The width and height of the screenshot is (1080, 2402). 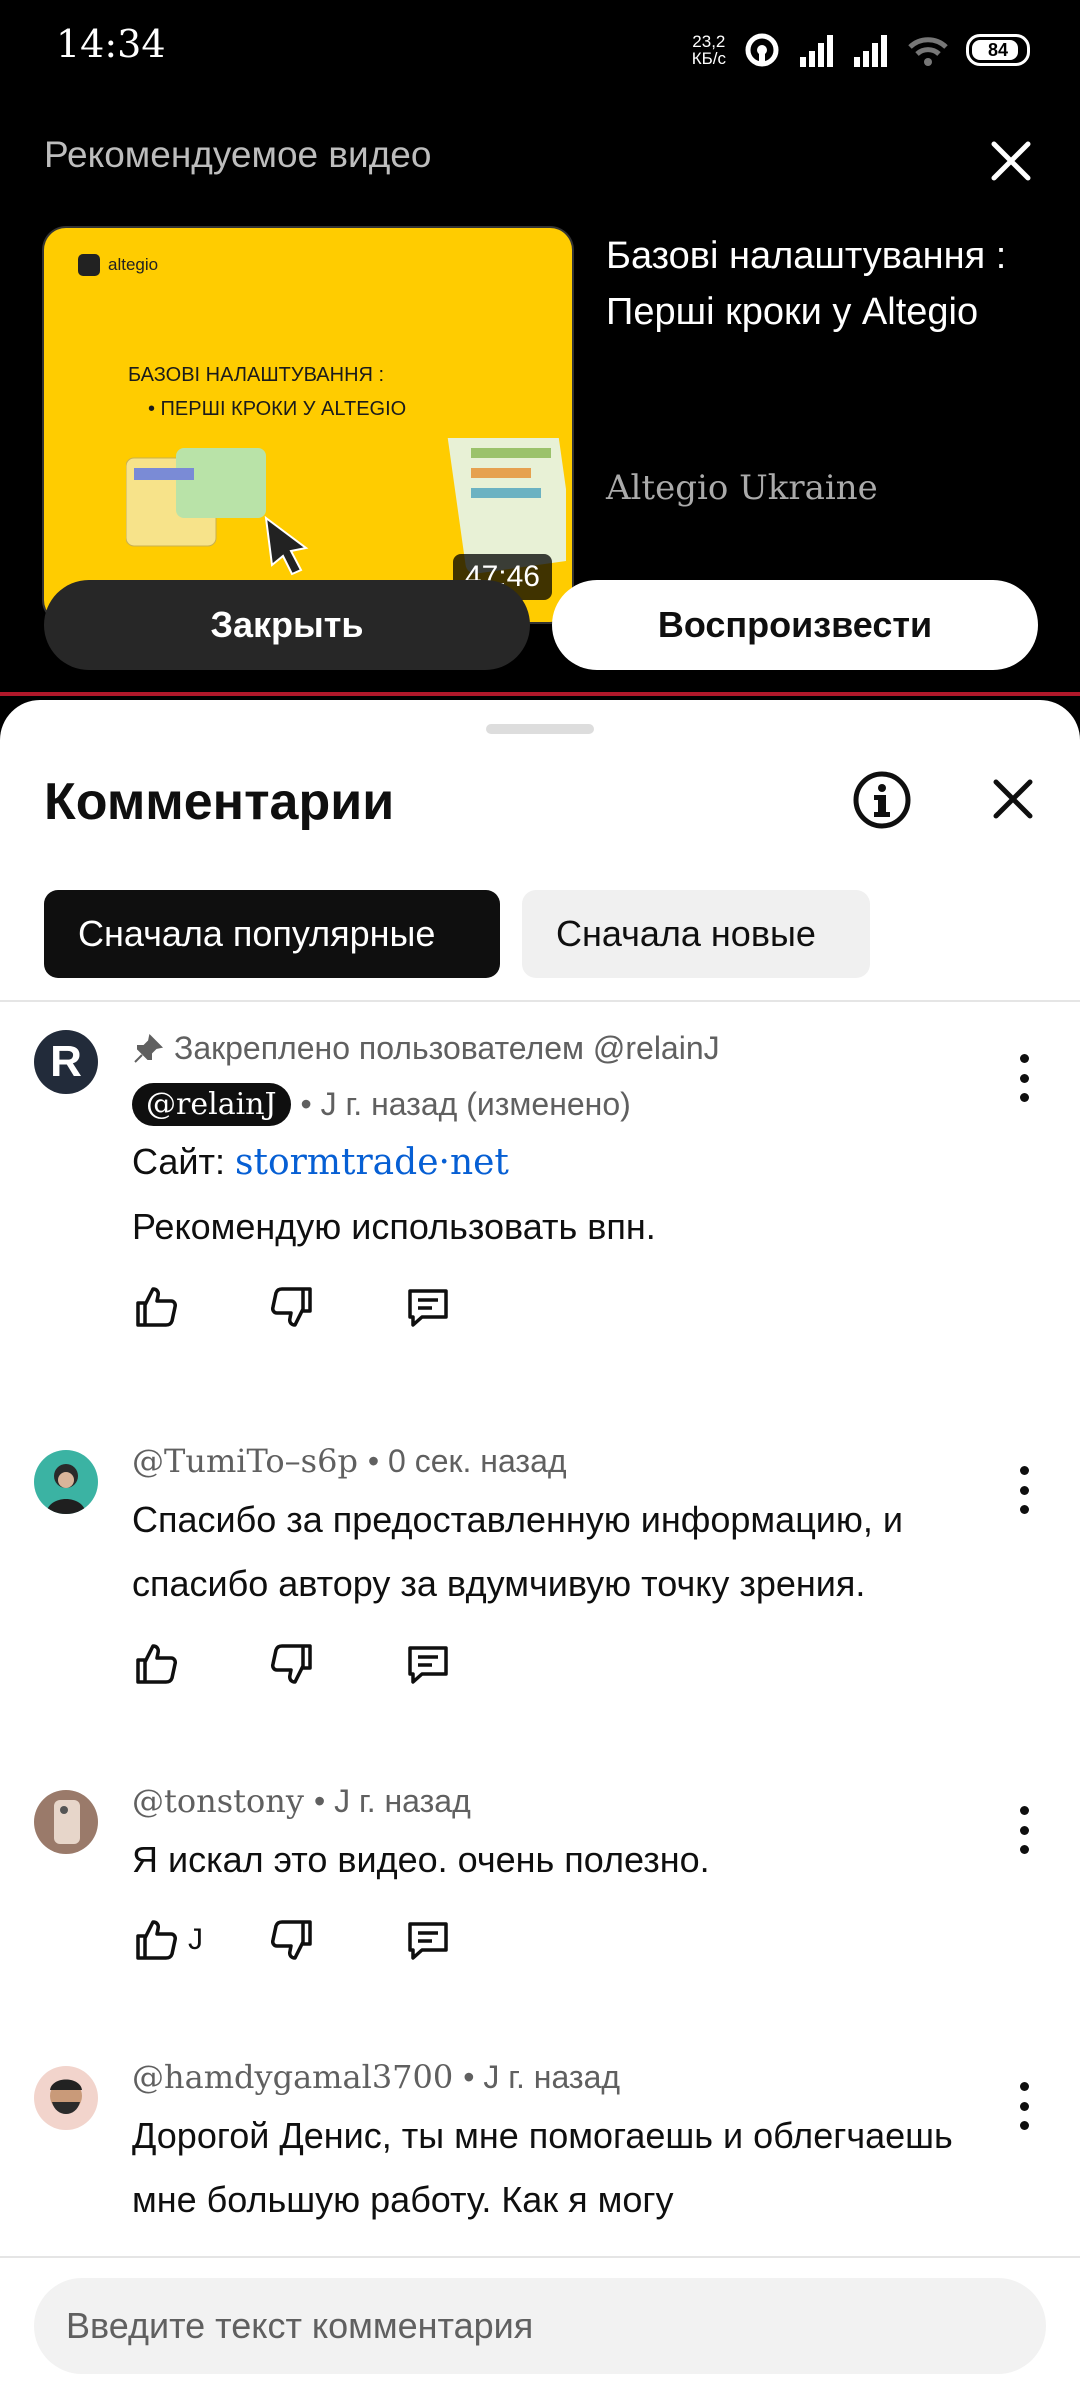 What do you see at coordinates (66, 1062) in the screenshot?
I see `avatar: R` at bounding box center [66, 1062].